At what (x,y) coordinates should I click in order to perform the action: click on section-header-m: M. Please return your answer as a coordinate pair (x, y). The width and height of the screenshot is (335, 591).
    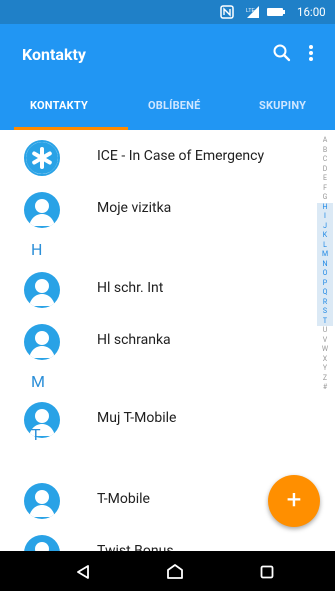
    Looking at the image, I should click on (38, 381).